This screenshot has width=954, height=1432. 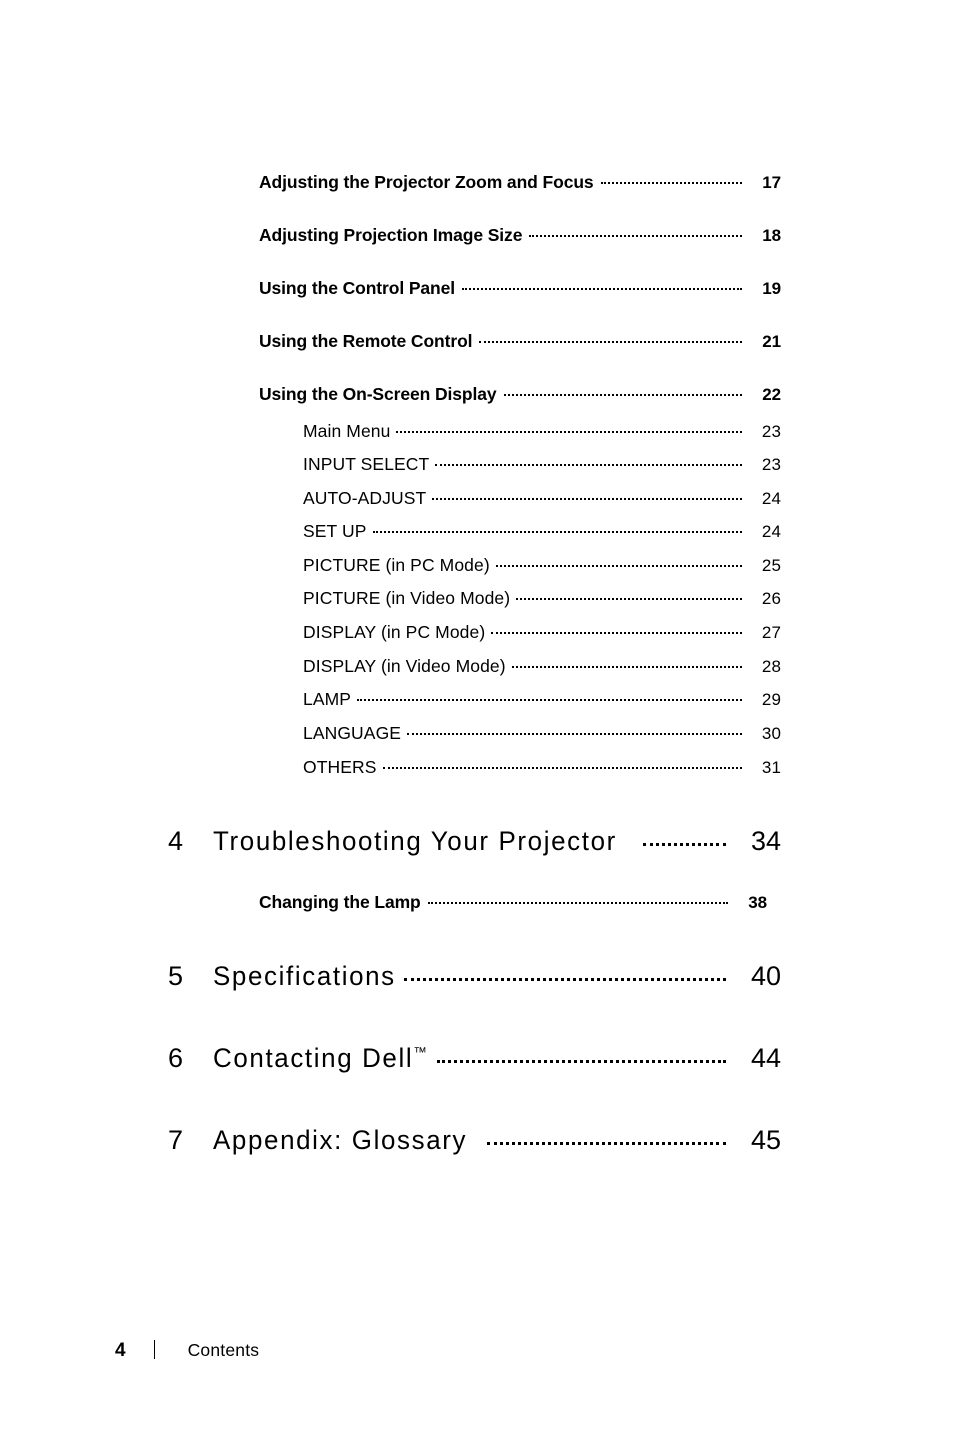 What do you see at coordinates (771, 235) in the screenshot?
I see `toc-entry-page-number: 18` at bounding box center [771, 235].